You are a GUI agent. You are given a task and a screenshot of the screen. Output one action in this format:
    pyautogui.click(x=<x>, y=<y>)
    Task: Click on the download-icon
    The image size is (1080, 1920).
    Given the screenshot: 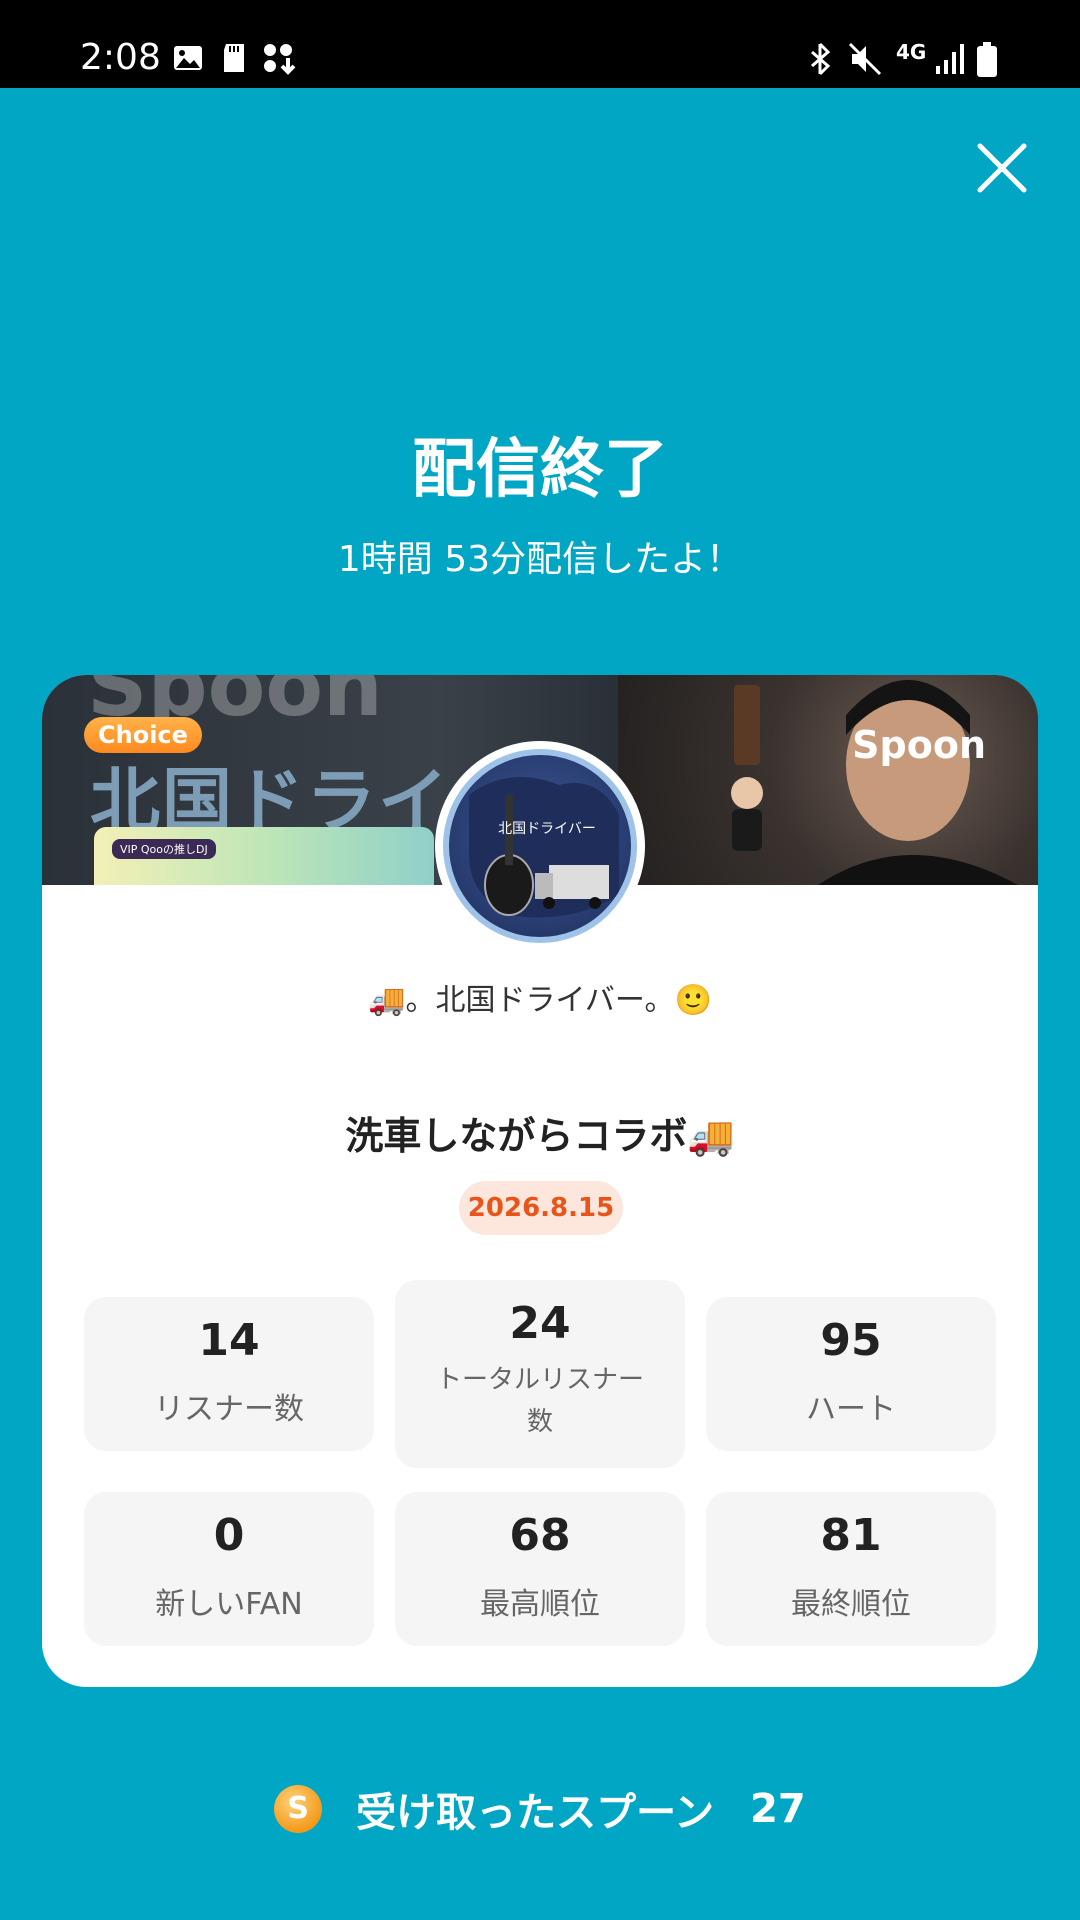 What is the action you would take?
    pyautogui.click(x=280, y=59)
    